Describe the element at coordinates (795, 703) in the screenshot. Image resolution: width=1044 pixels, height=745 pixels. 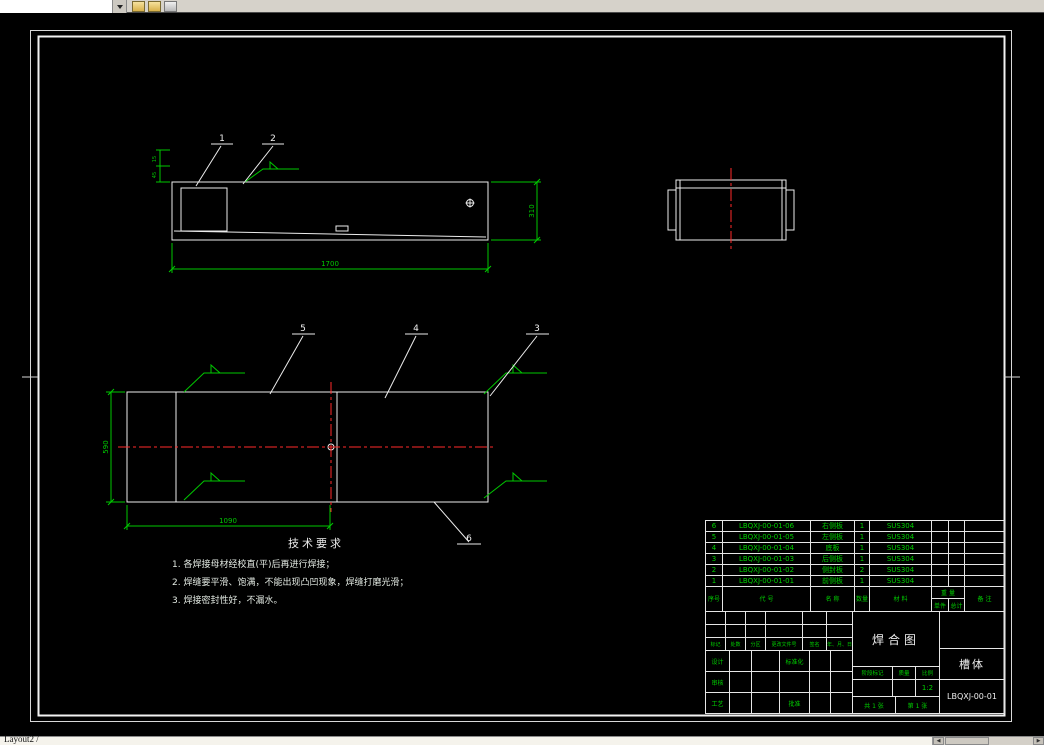
I see `label-approve: 批准` at that location.